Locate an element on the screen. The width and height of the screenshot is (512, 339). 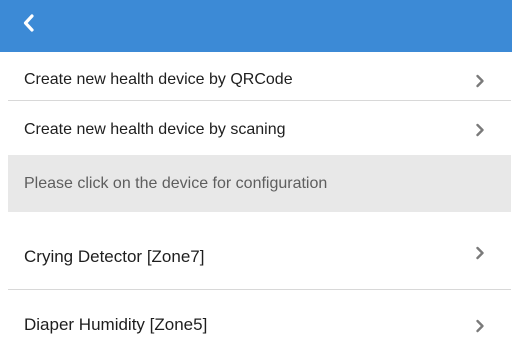
back-button is located at coordinates (38, 17).